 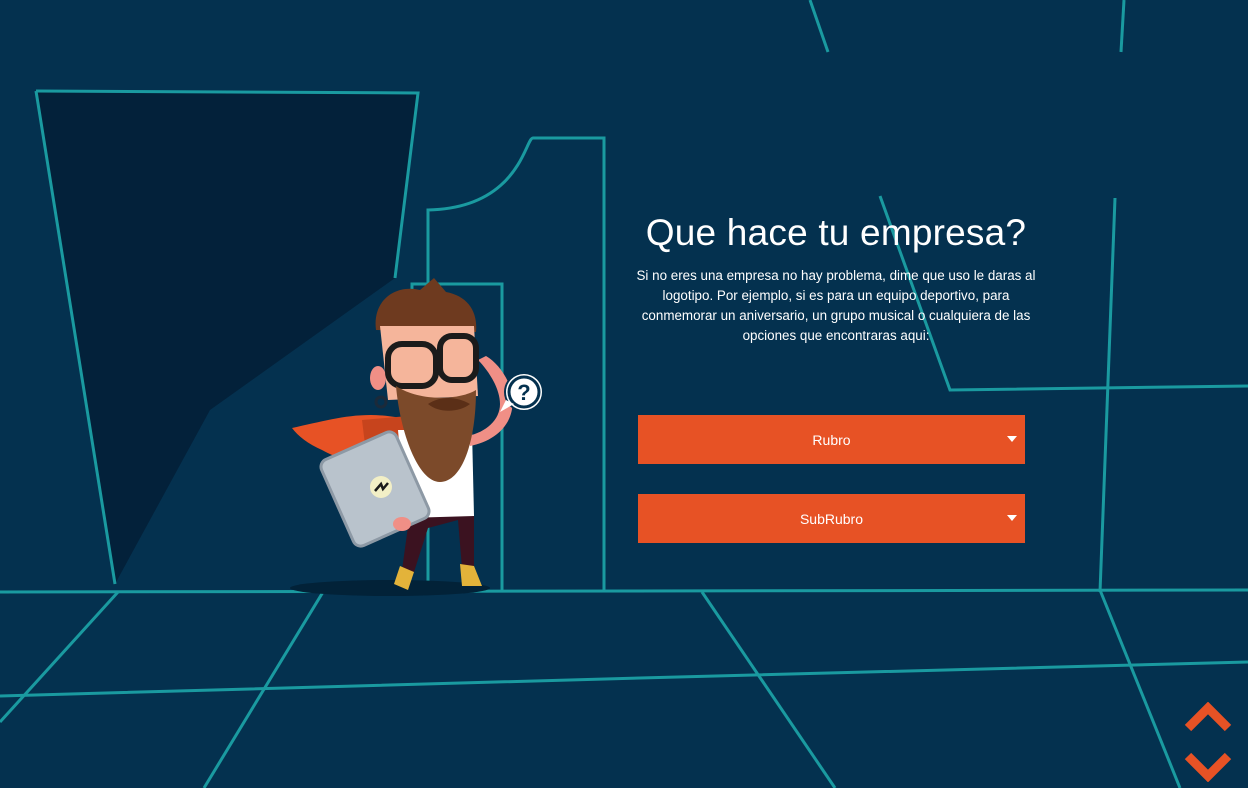 I want to click on rubro-select: Rubro, so click(x=831, y=439).